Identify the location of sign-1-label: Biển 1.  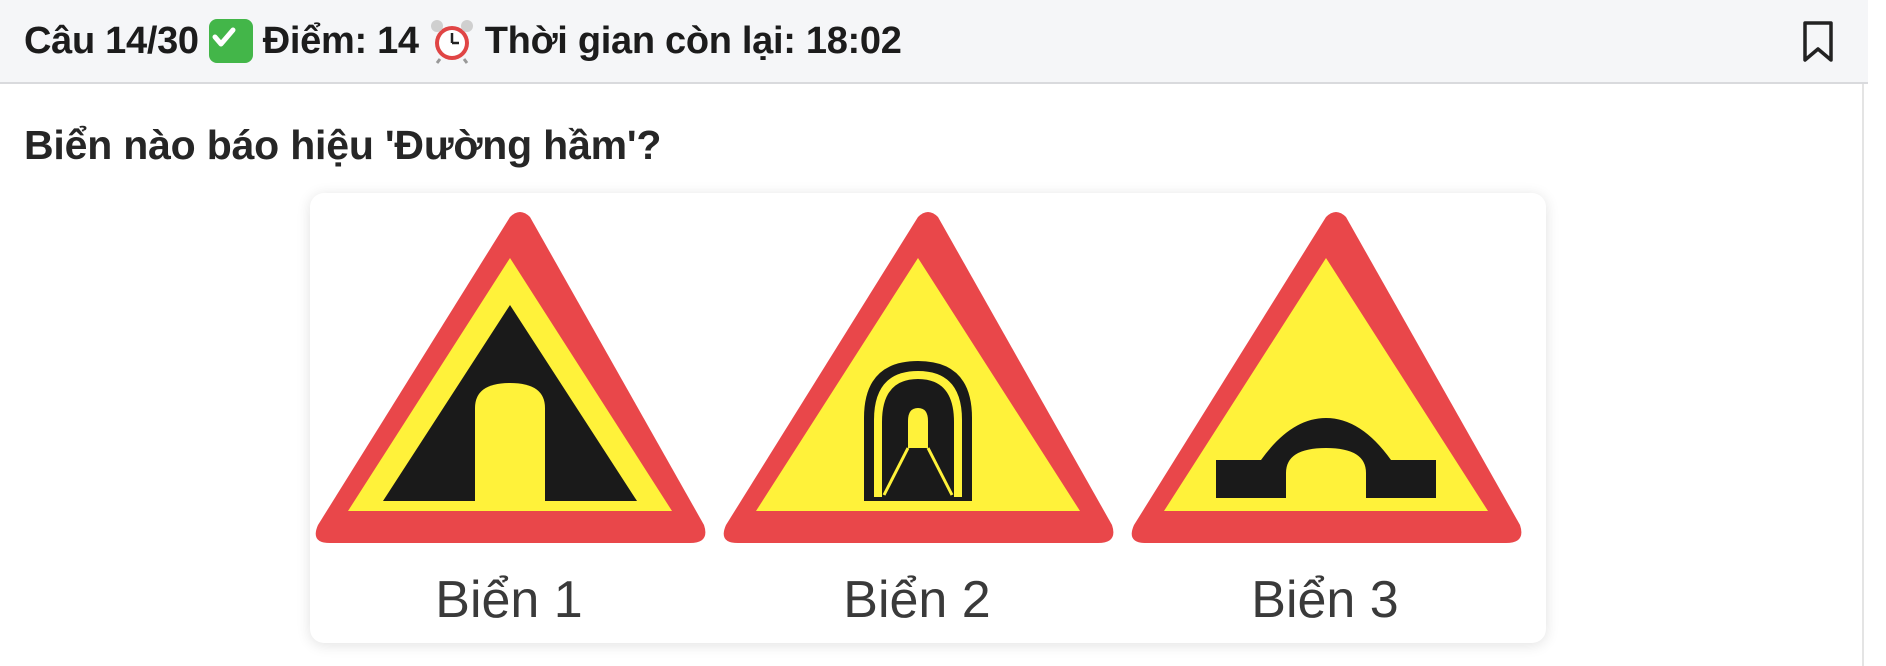
(509, 600).